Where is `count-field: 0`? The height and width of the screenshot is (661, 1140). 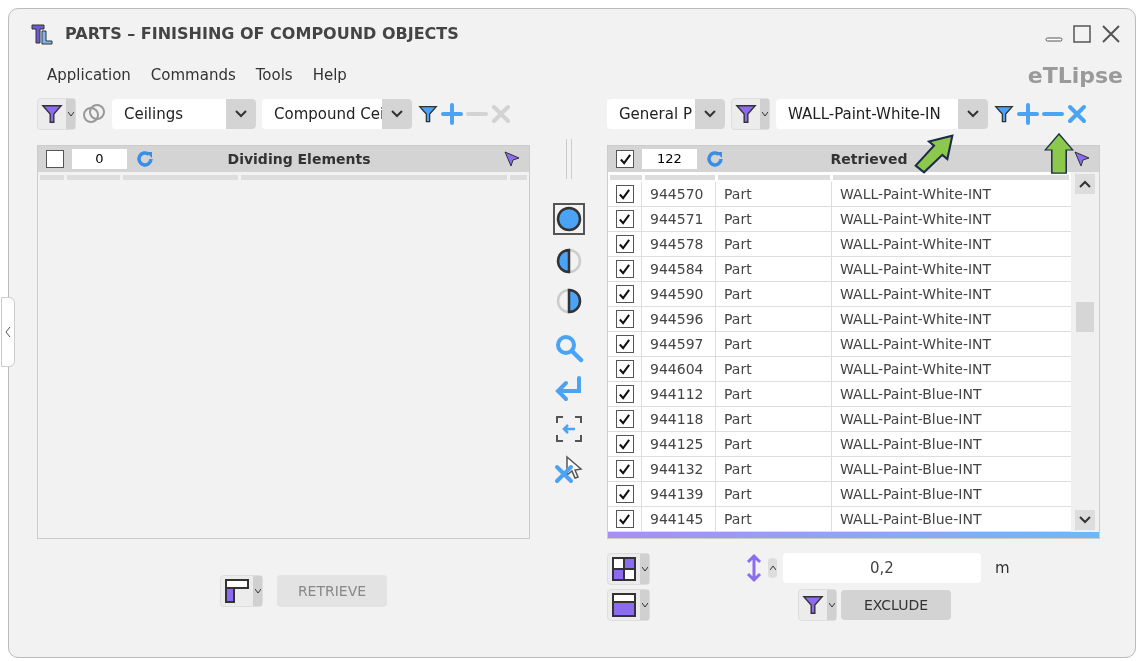 count-field: 0 is located at coordinates (99, 159).